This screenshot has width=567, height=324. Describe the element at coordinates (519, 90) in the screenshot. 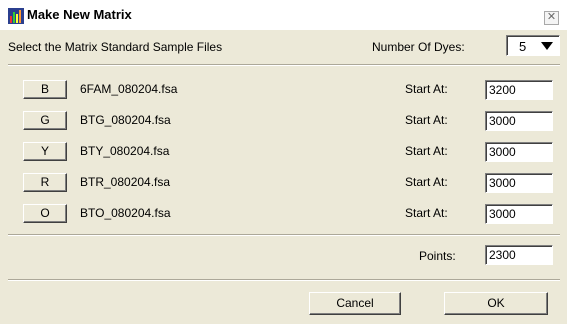

I see `start-at-input-b: 3200` at that location.